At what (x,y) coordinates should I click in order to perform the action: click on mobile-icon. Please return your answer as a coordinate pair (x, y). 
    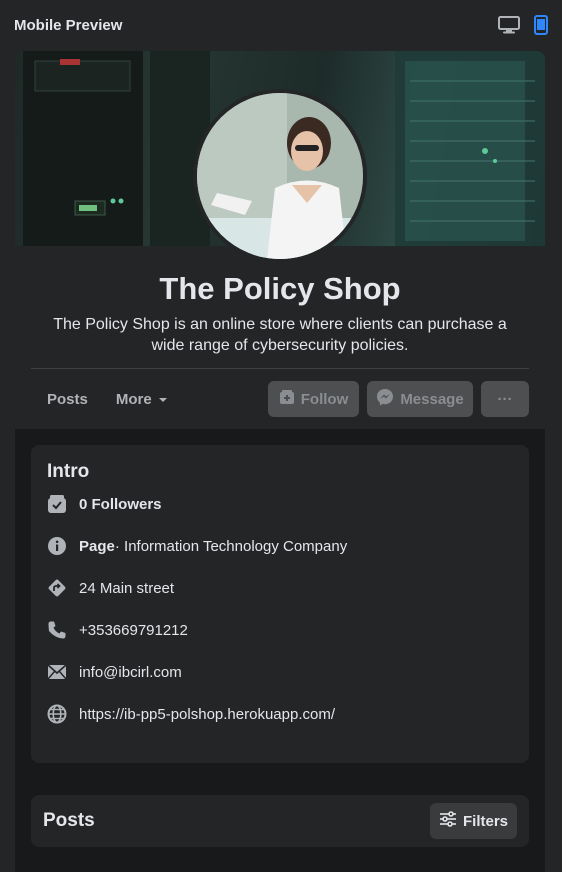
    Looking at the image, I should click on (541, 25).